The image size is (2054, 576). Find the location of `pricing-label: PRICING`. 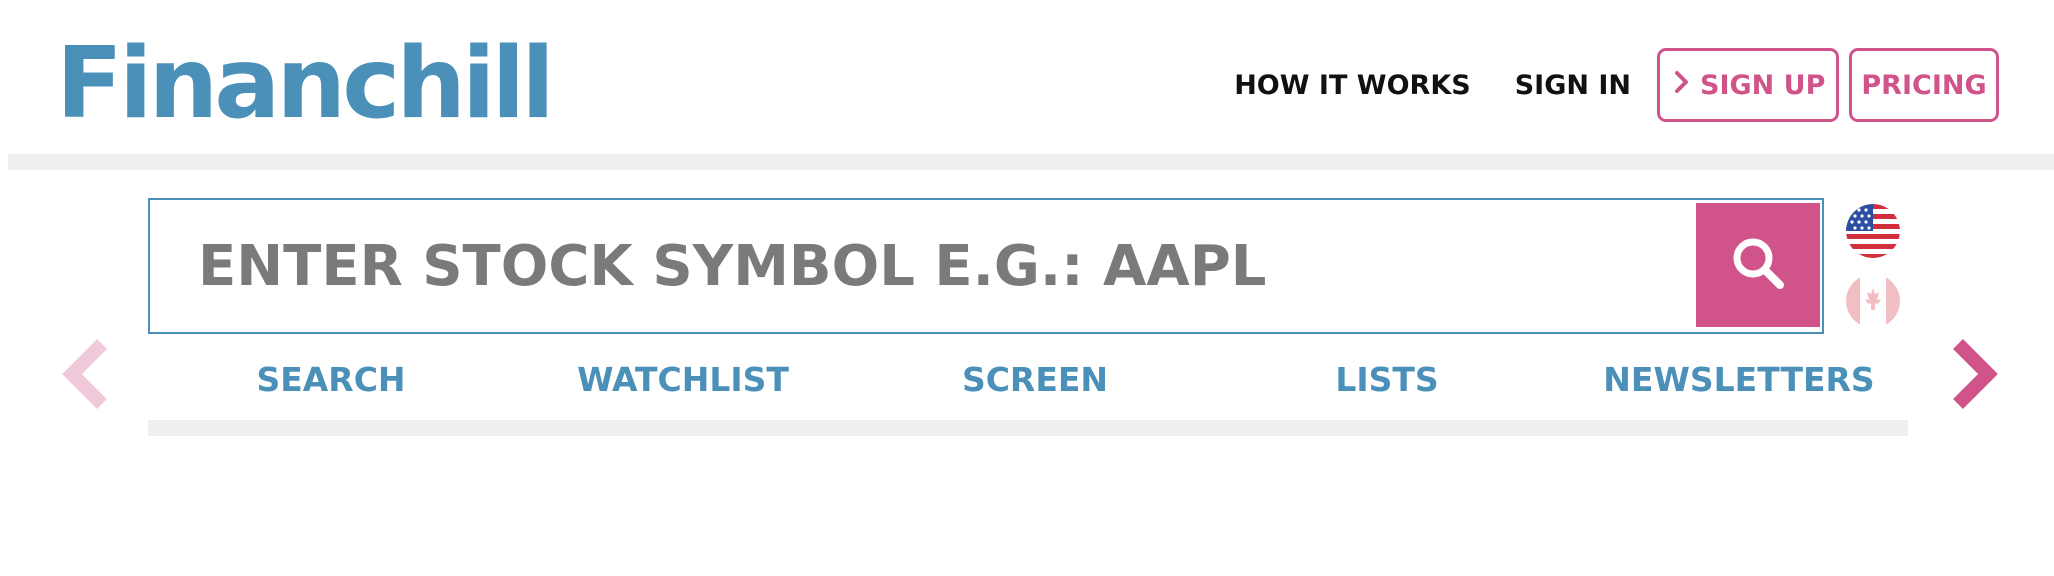

pricing-label: PRICING is located at coordinates (1924, 85).